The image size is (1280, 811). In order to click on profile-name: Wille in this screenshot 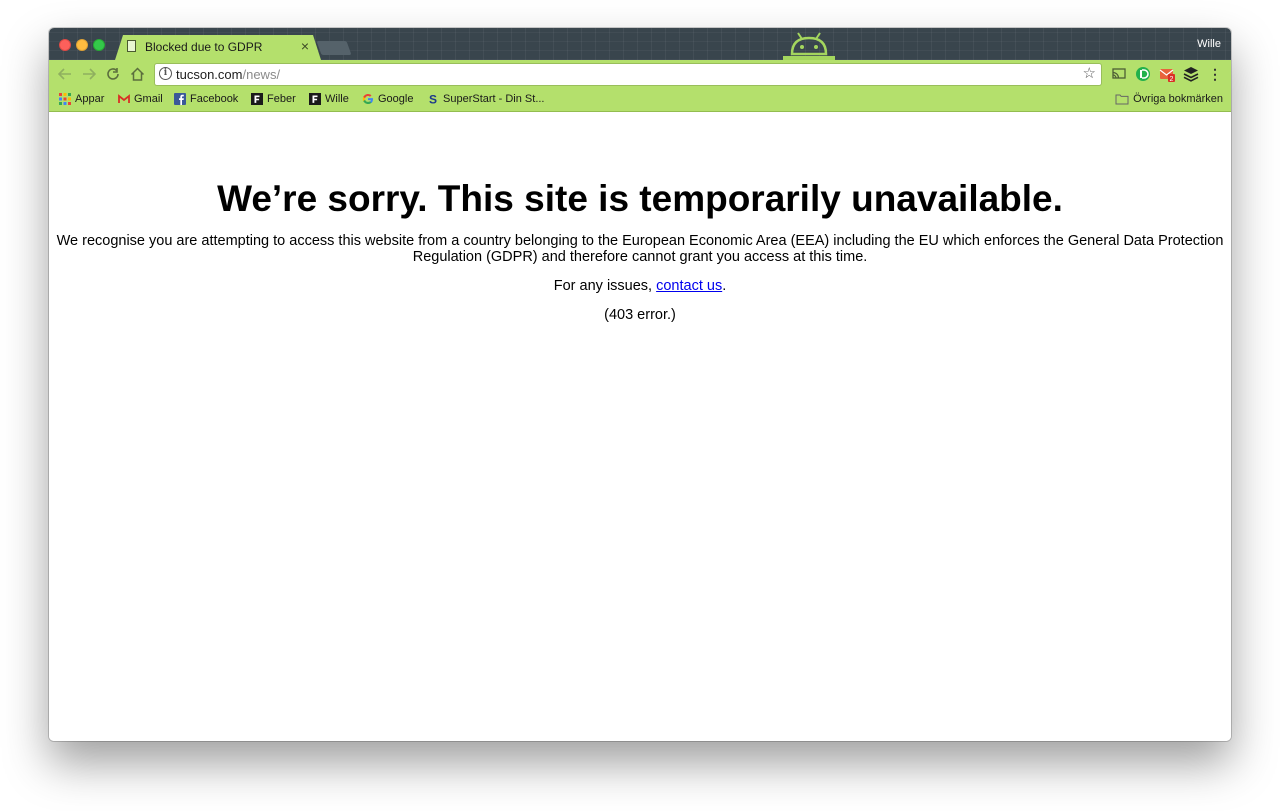, I will do `click(1209, 44)`.